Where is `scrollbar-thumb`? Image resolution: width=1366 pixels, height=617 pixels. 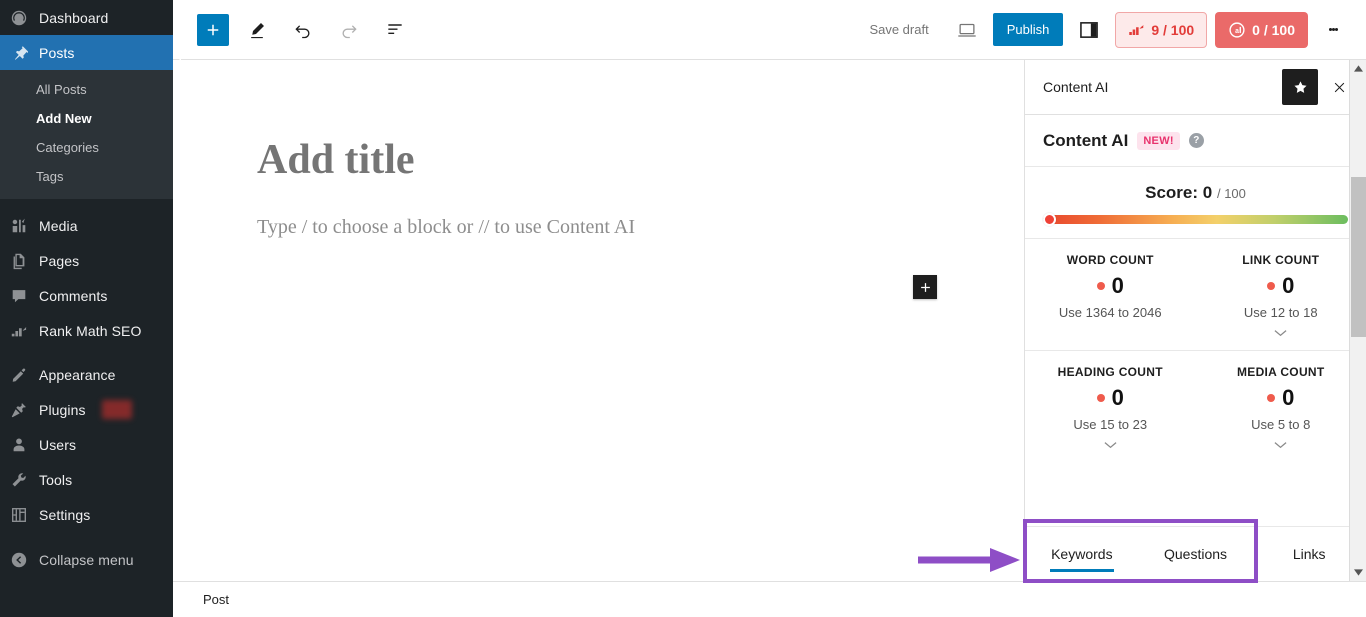
scrollbar-thumb is located at coordinates (1358, 257).